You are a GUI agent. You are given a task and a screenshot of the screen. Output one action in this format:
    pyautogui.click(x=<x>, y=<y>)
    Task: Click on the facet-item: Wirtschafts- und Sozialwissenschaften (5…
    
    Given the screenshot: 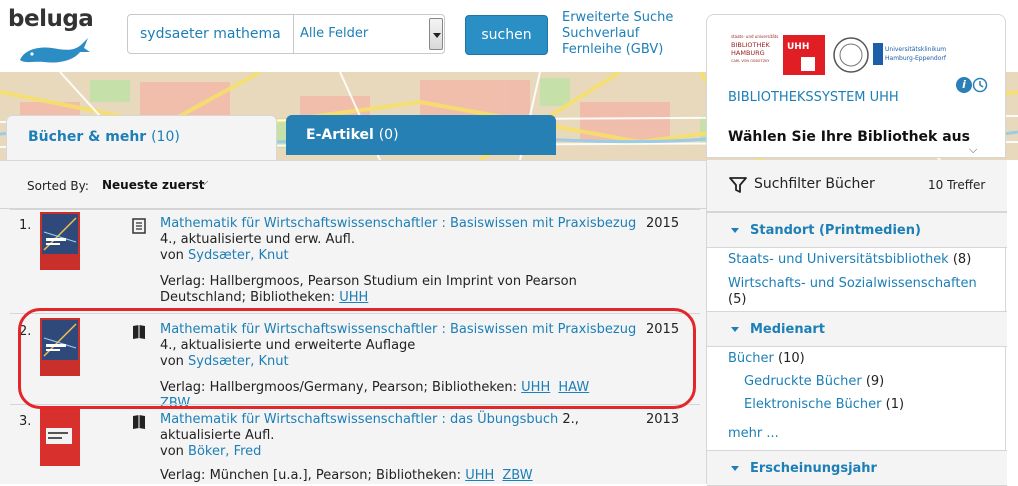 What is the action you would take?
    pyautogui.click(x=852, y=291)
    